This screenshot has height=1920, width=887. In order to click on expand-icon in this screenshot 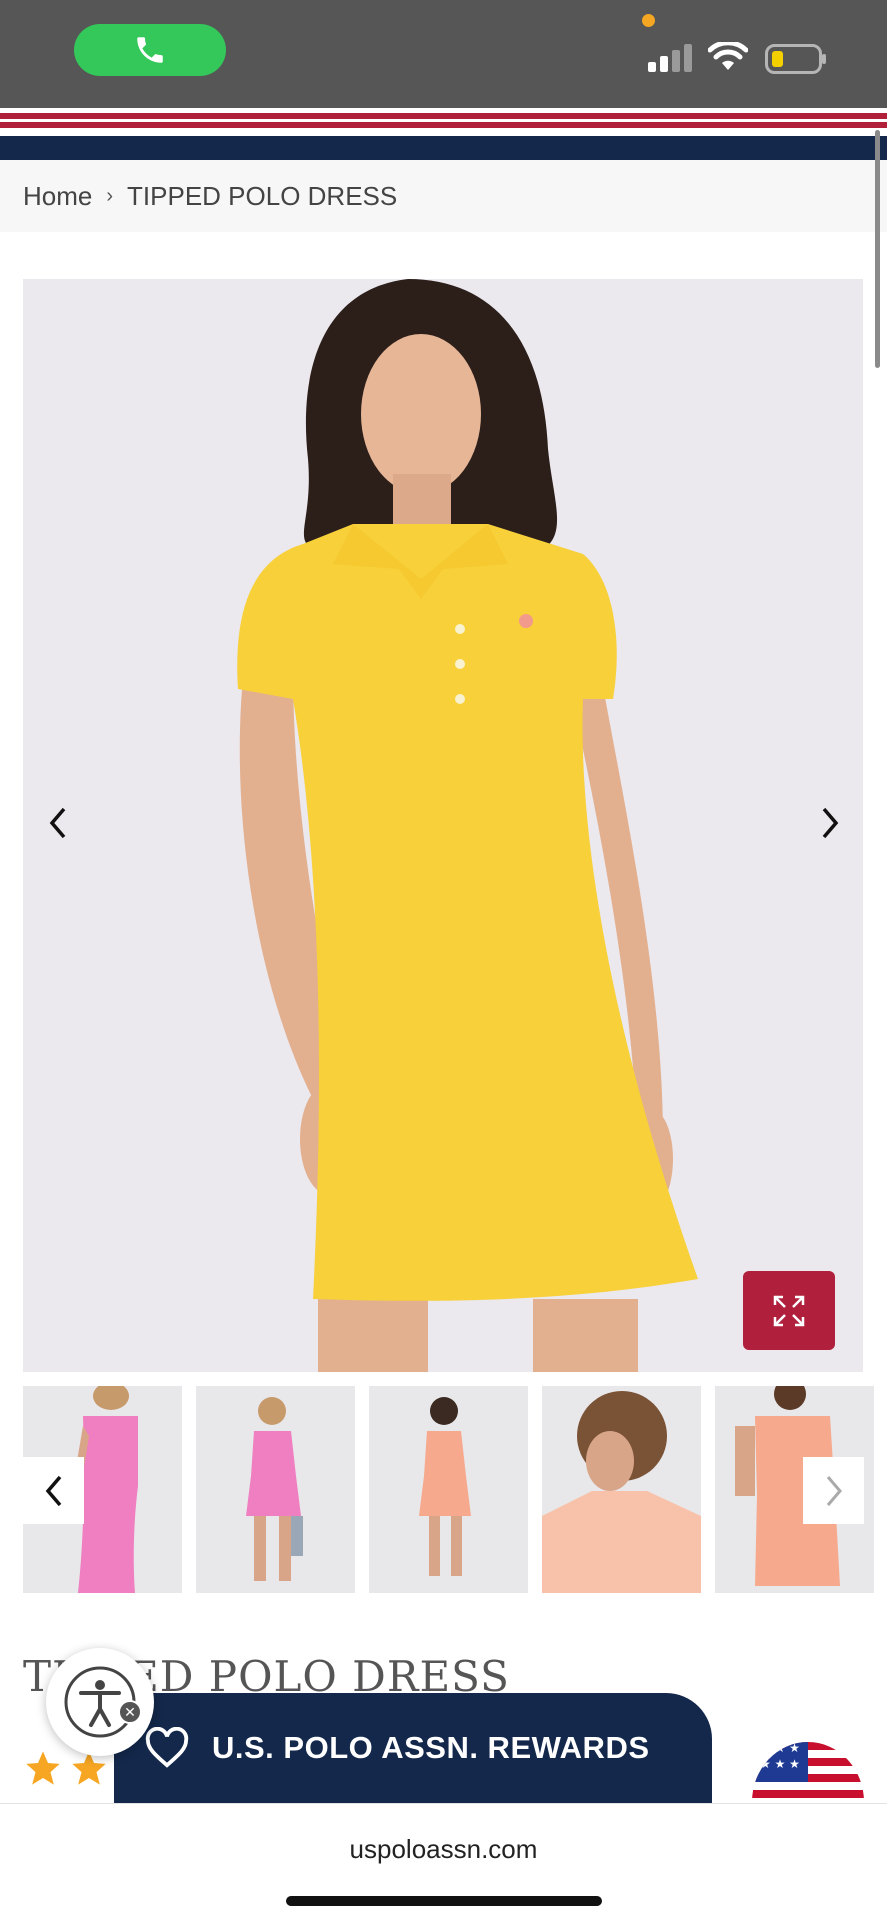, I will do `click(789, 1310)`.